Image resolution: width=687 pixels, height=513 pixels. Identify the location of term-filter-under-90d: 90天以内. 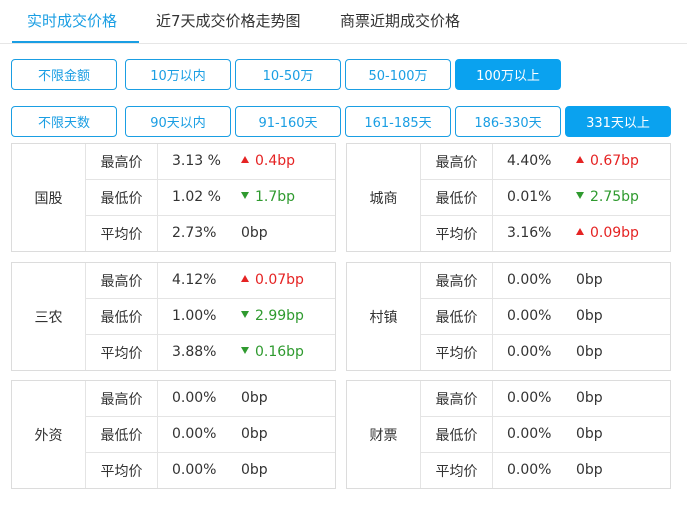
(178, 121).